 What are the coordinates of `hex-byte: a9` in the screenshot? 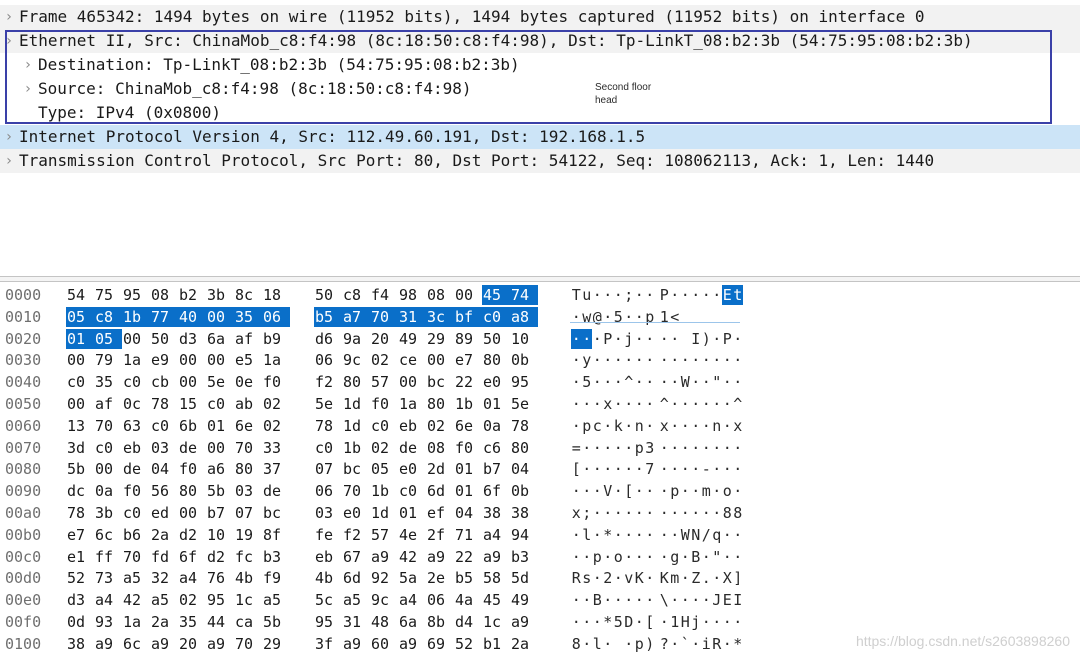 It's located at (164, 644).